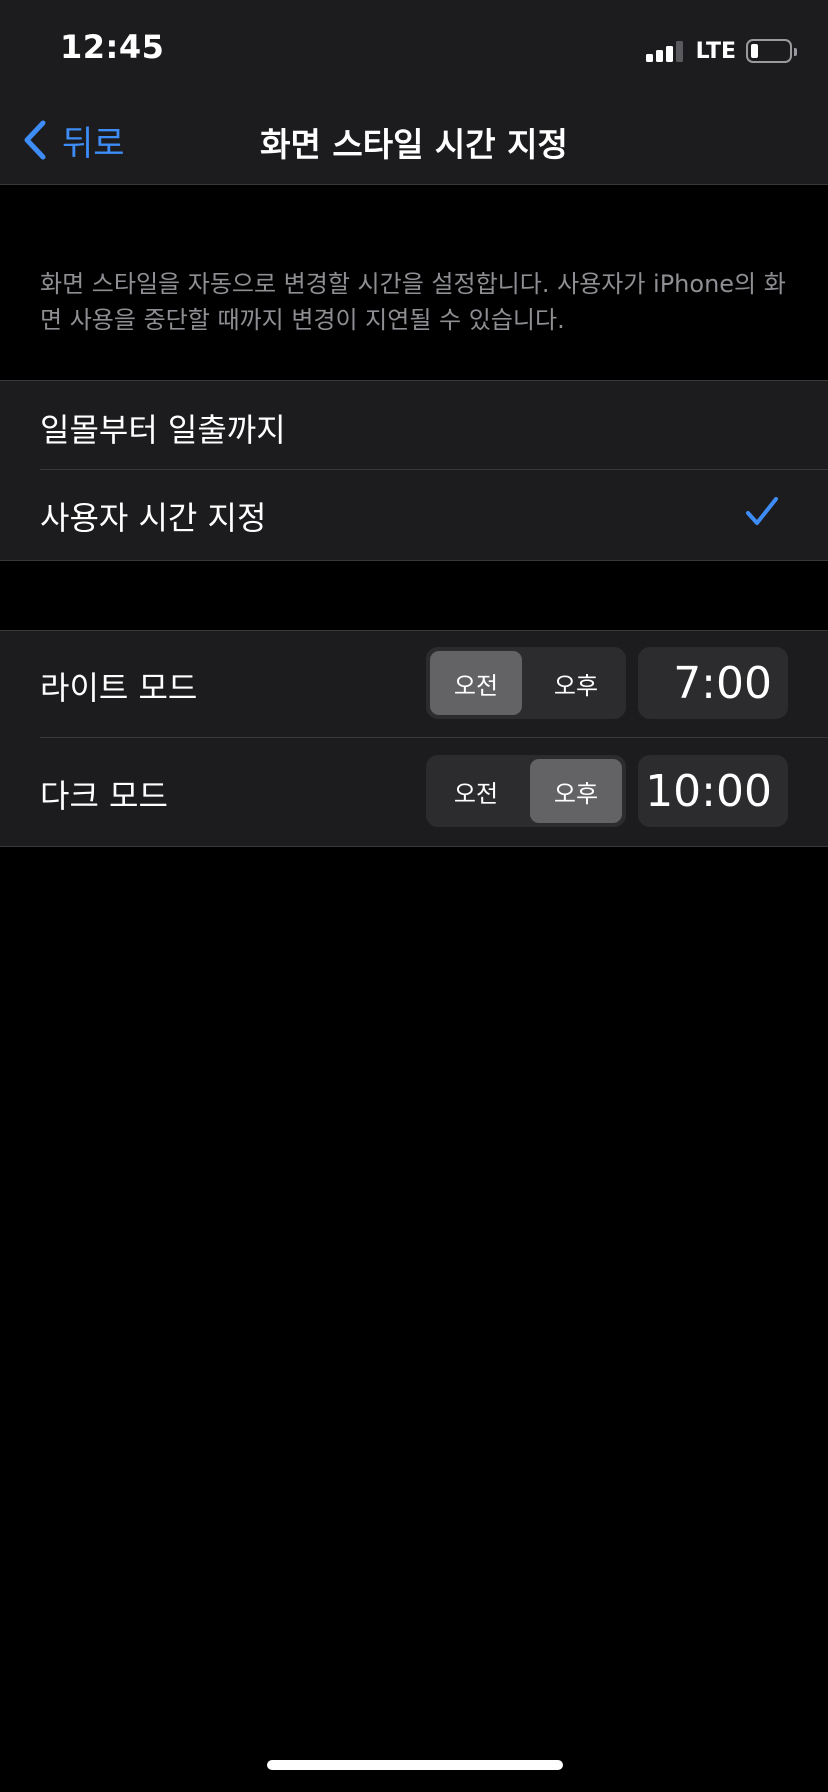 Image resolution: width=828 pixels, height=1792 pixels. Describe the element at coordinates (713, 791) in the screenshot. I see `dark-mode-time-field: 10:00` at that location.